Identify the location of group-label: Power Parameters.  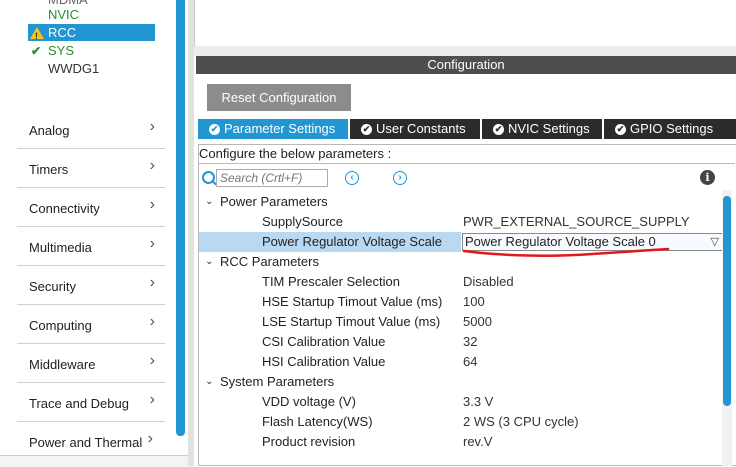
(274, 201).